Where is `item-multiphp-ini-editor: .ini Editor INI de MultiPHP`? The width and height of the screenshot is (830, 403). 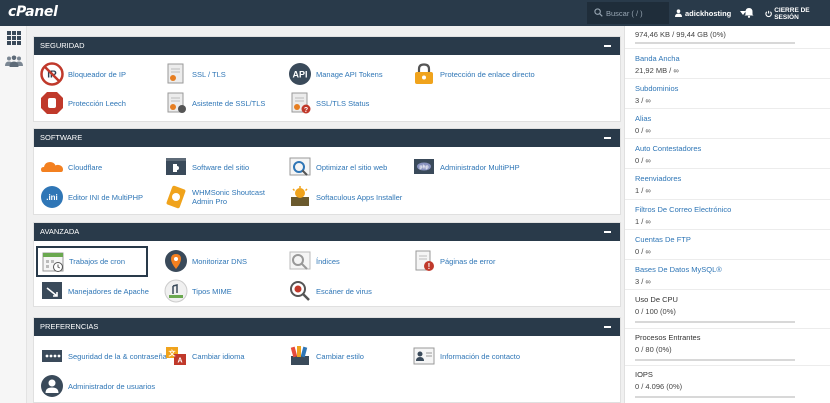 item-multiphp-ini-editor: .ini Editor INI de MultiPHP is located at coordinates (91, 197).